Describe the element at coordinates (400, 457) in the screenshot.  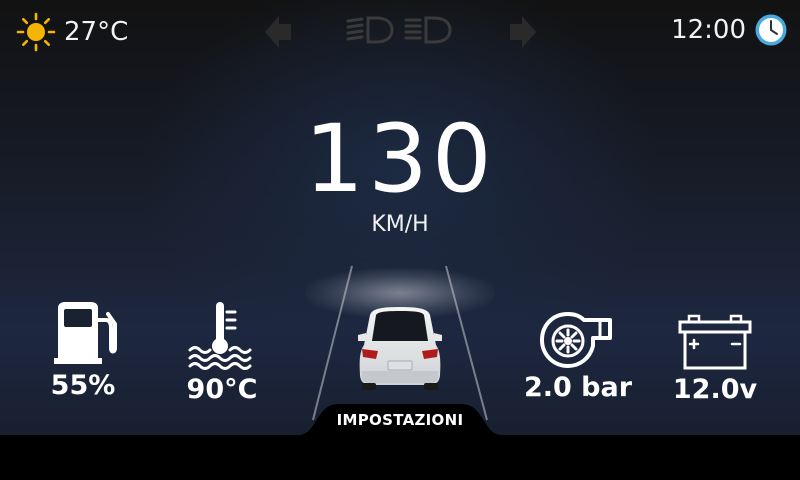
I see `bottom-bar` at that location.